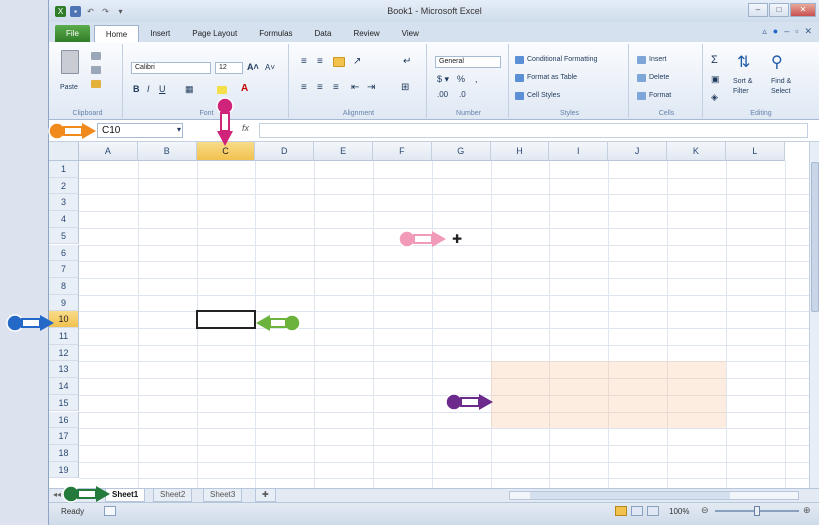 Image resolution: width=819 pixels, height=525 pixels. What do you see at coordinates (72, 33) in the screenshot?
I see `tab-file: File` at bounding box center [72, 33].